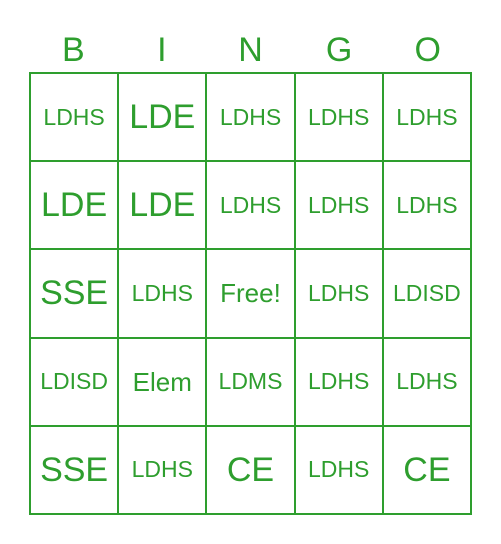 This screenshot has height=544, width=501. I want to click on bingo-header: B I N G O, so click(250, 50).